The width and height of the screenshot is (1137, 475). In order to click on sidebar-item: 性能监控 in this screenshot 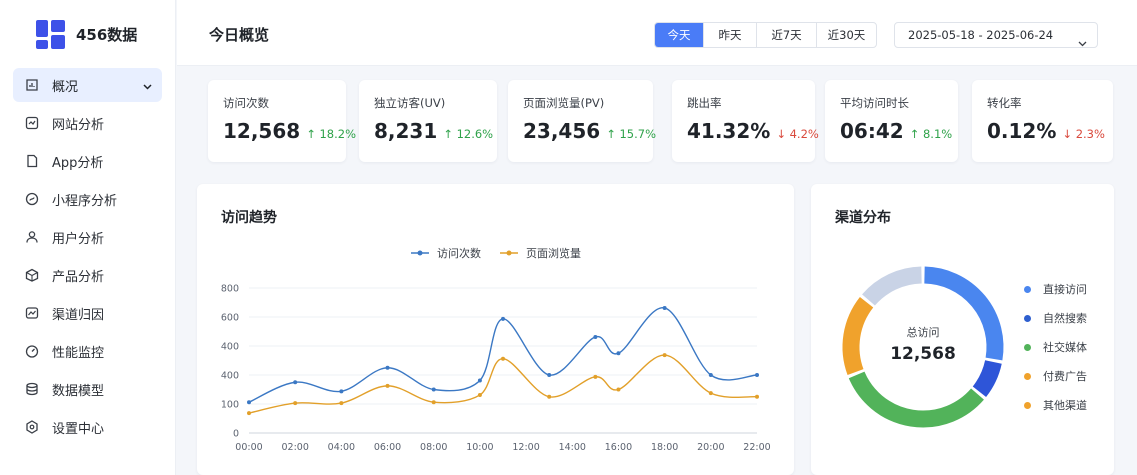, I will do `click(87, 351)`.